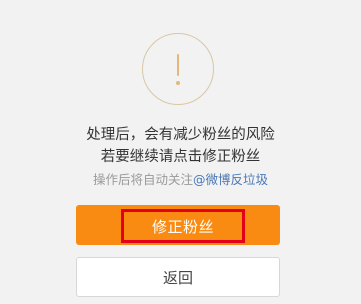 This screenshot has height=304, width=361. I want to click on fix-fans-button-highlight: 修正粉丝, so click(183, 226).